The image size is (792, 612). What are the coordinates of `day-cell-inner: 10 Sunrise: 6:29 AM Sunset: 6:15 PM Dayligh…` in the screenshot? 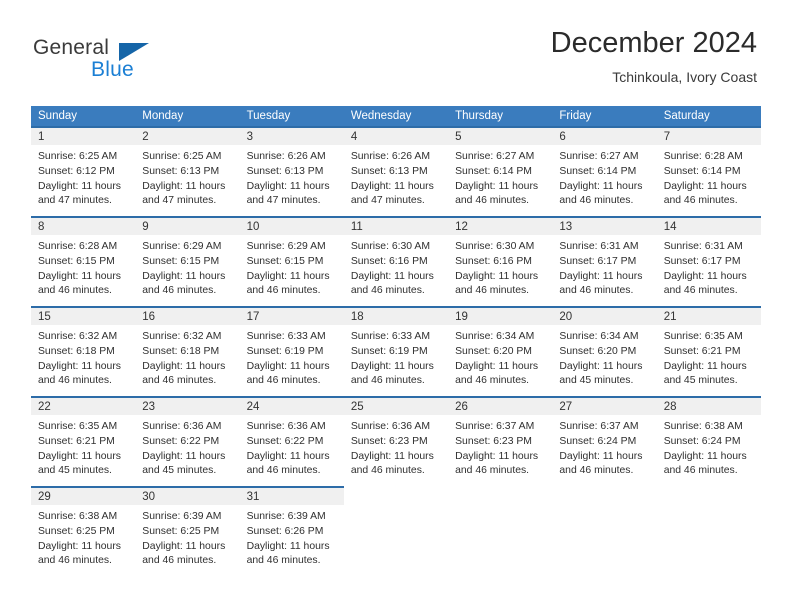 It's located at (291, 261).